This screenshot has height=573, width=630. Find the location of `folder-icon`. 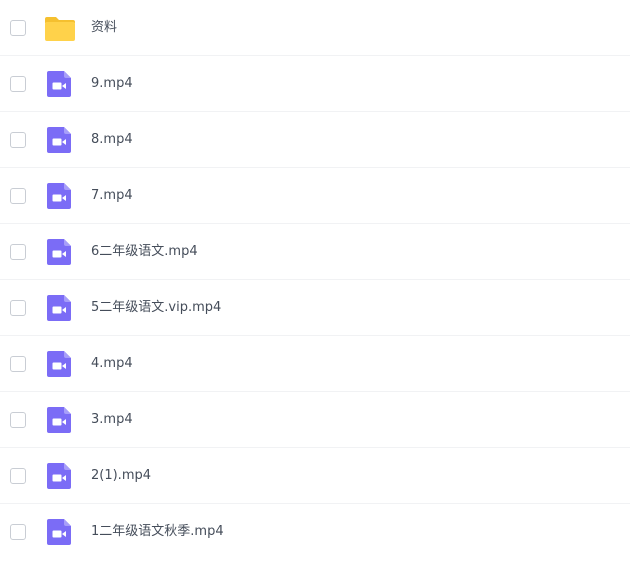

folder-icon is located at coordinates (59, 28).